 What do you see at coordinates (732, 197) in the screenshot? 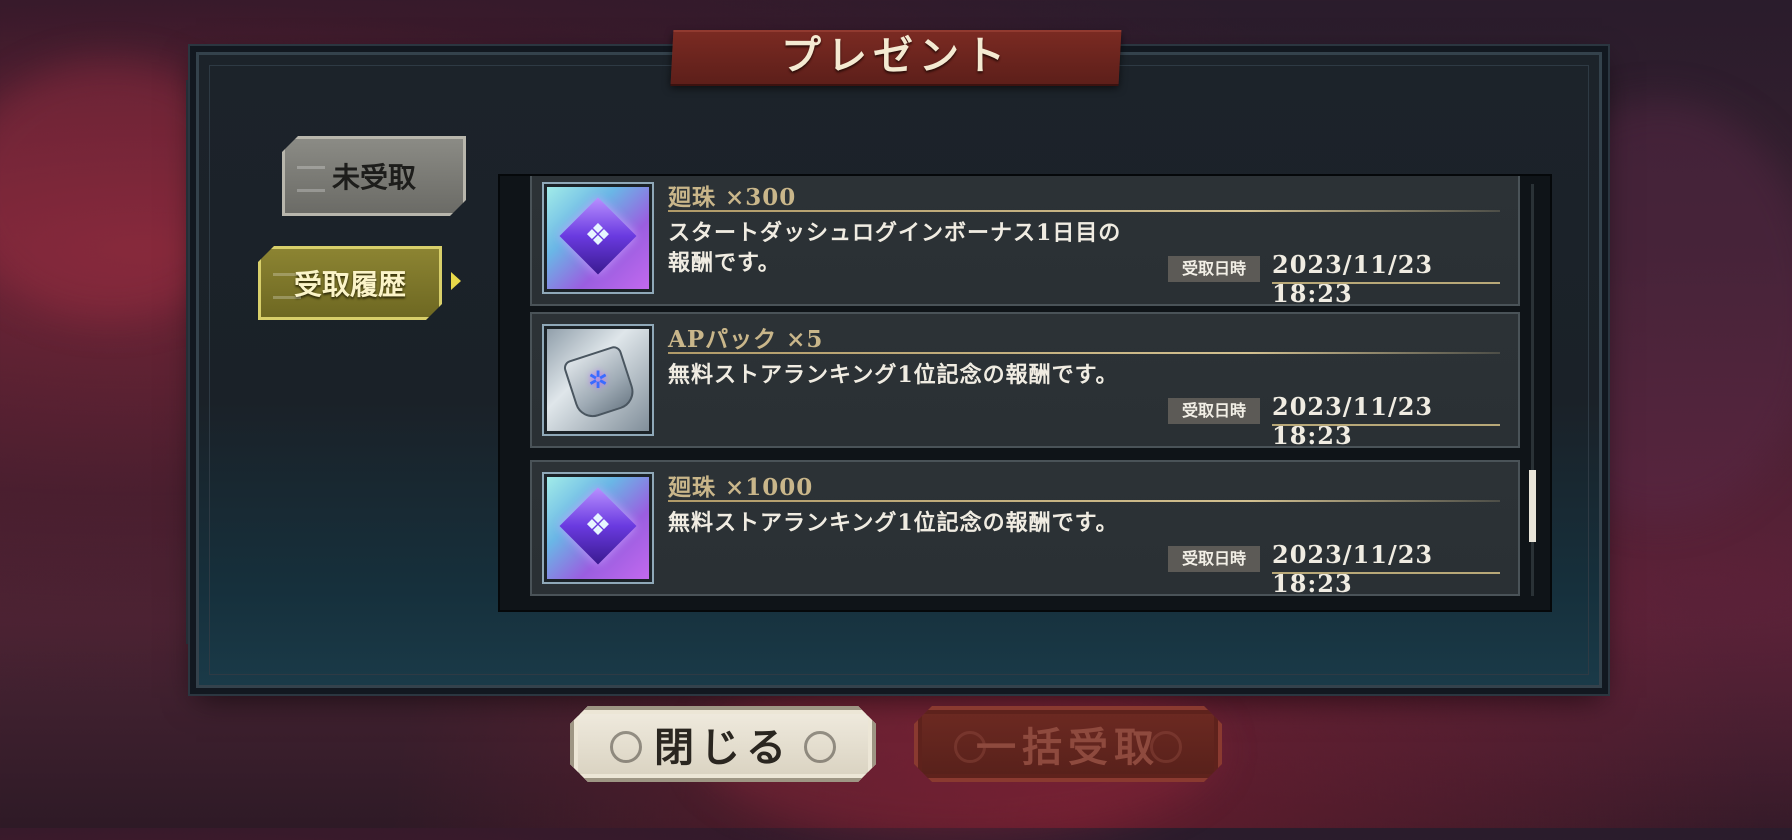
I see `item-title: 廻珠 ×300` at bounding box center [732, 197].